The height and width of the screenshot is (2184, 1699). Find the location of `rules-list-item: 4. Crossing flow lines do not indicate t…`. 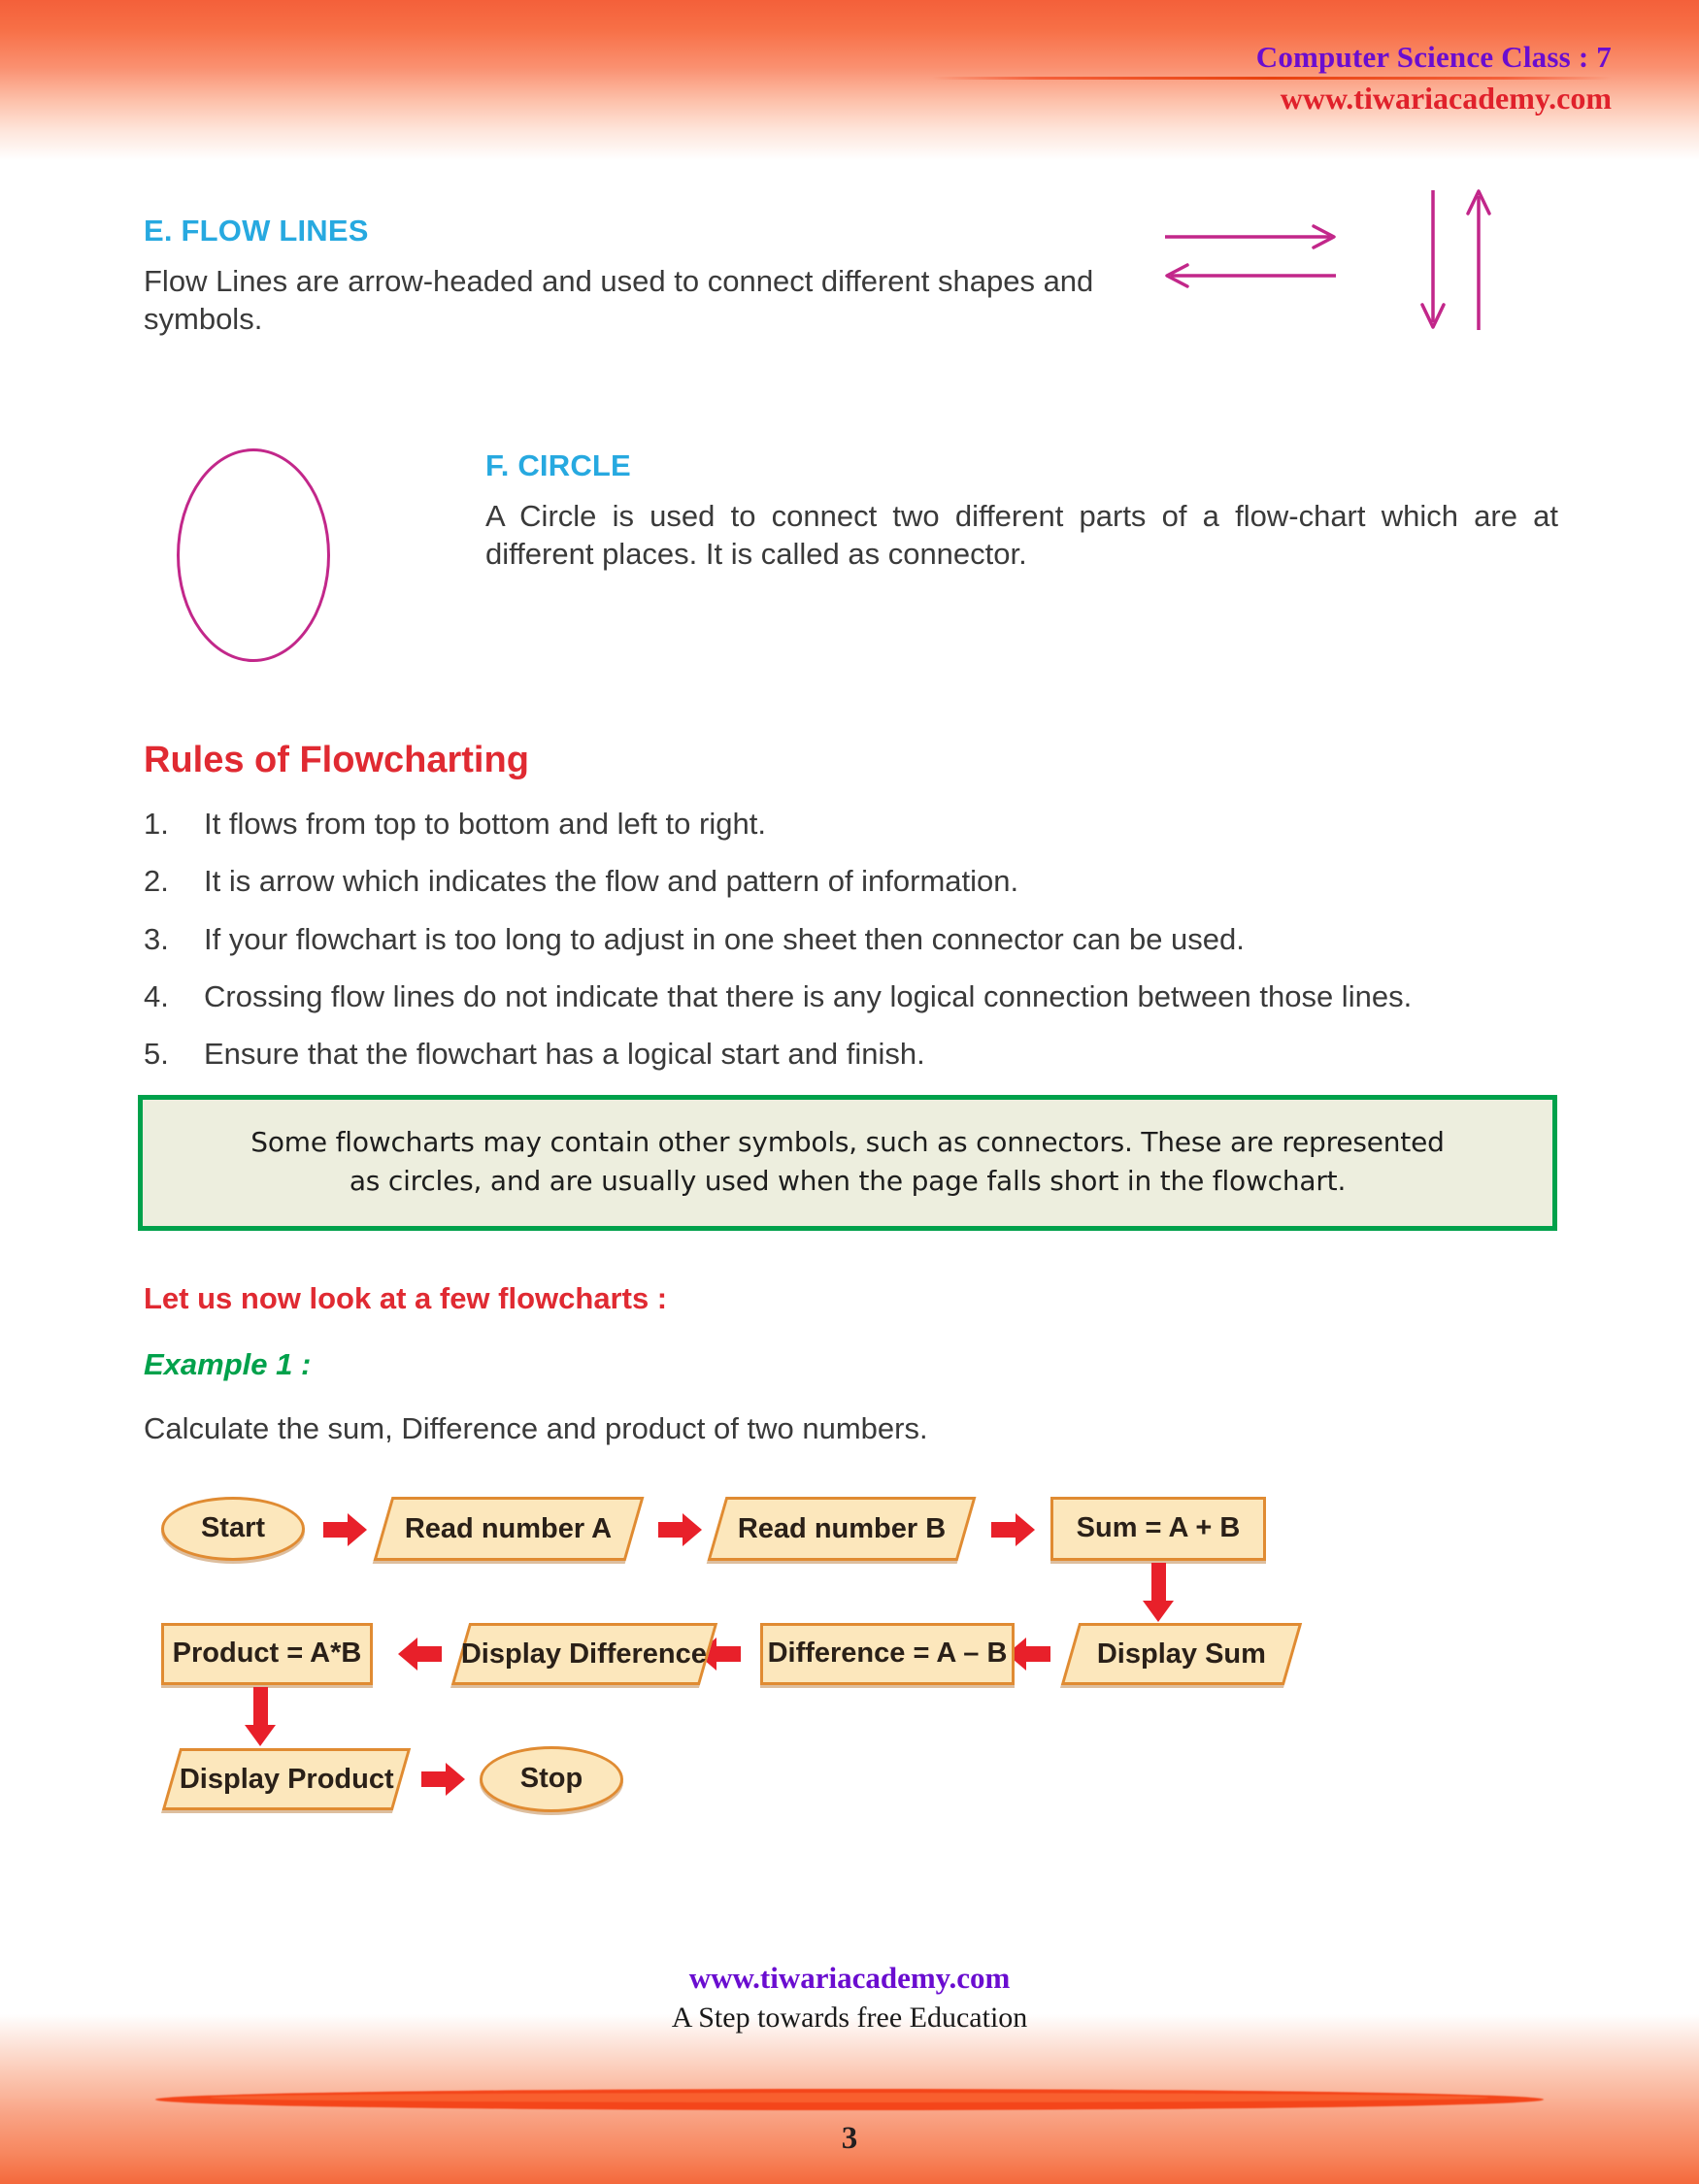

rules-list-item: 4. Crossing flow lines do not indicate t… is located at coordinates (850, 996).